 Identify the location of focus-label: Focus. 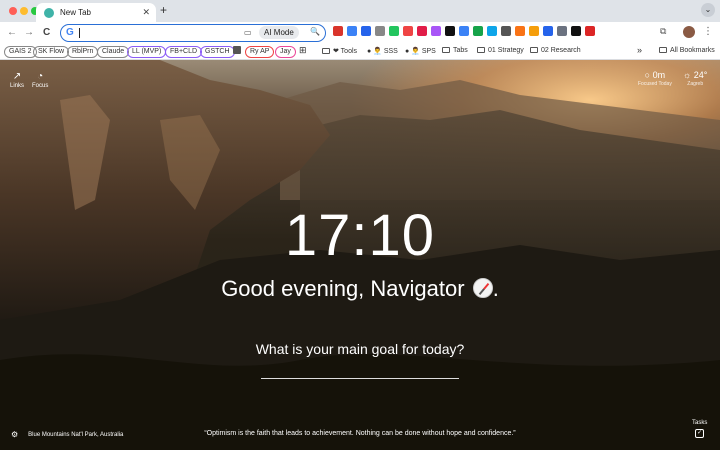
(40, 86).